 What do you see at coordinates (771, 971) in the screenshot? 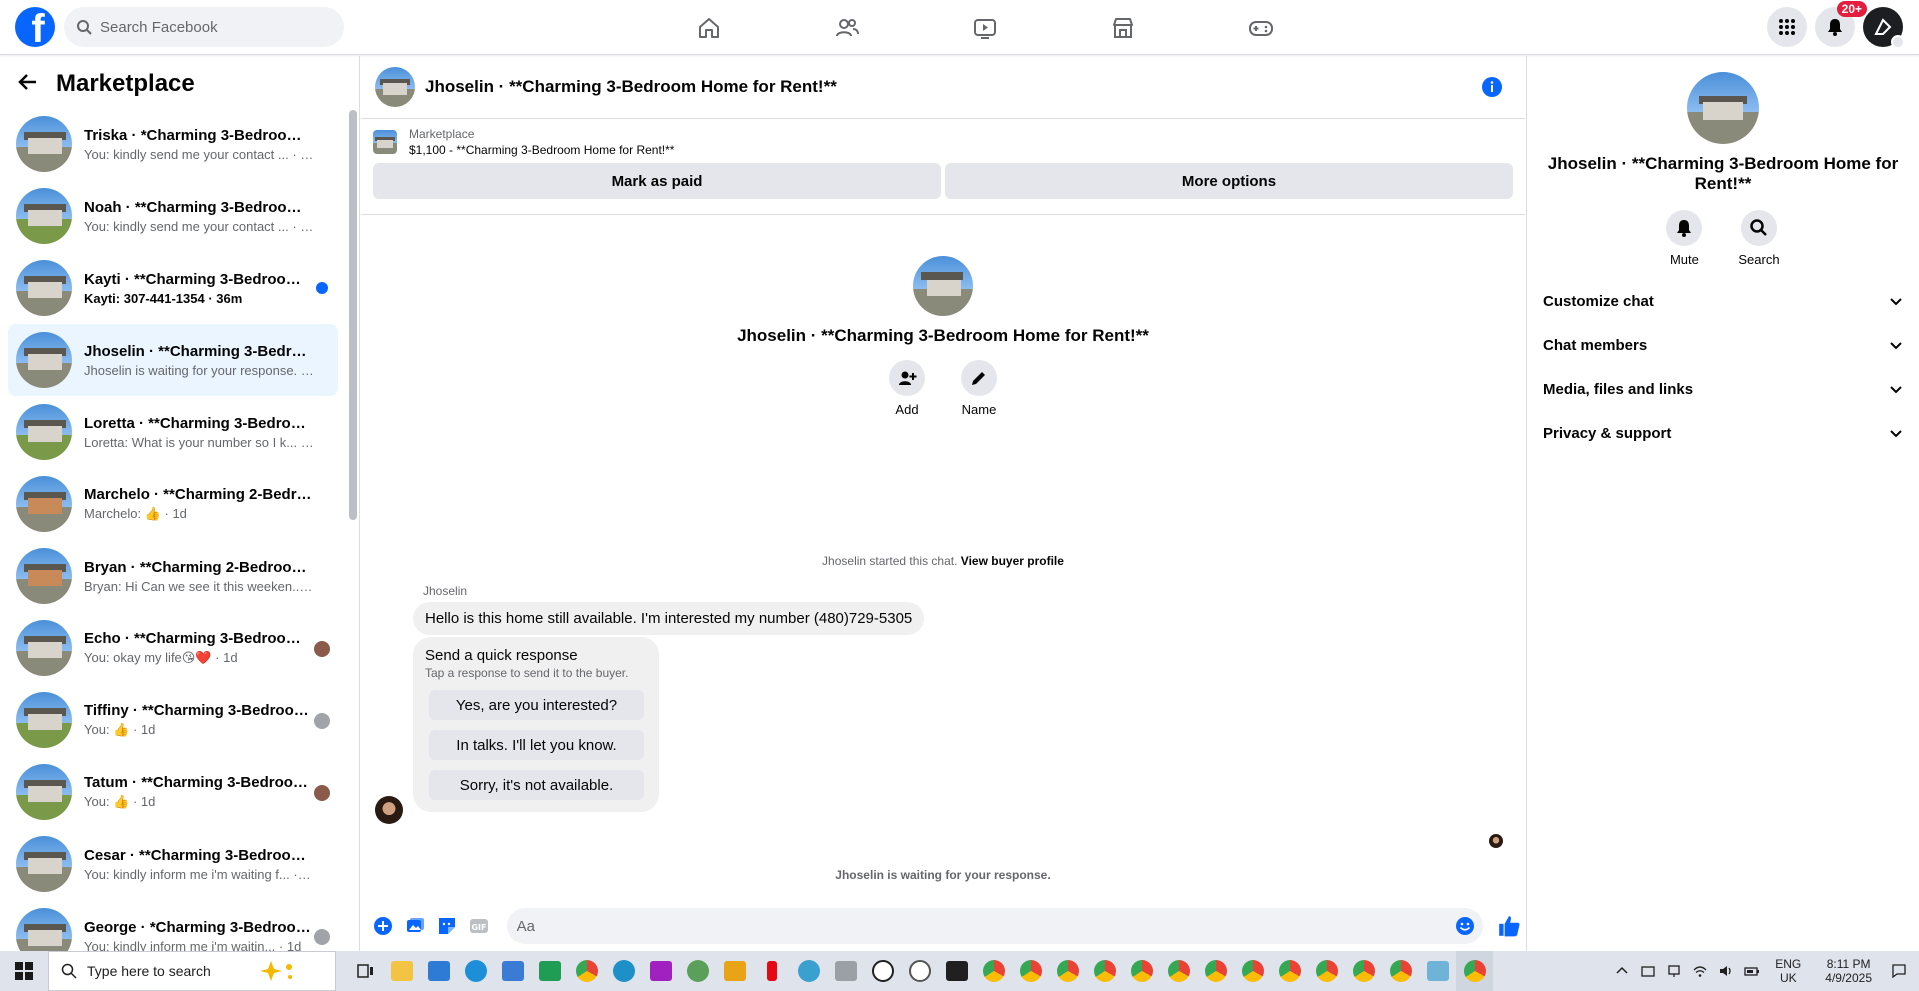
I see `taskbar-netflix` at bounding box center [771, 971].